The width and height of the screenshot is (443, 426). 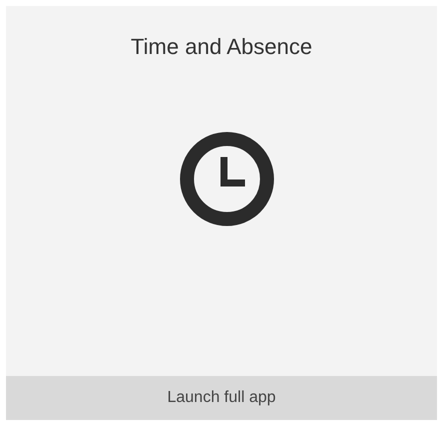 What do you see at coordinates (221, 398) in the screenshot?
I see `launch-app-button: Launch full app` at bounding box center [221, 398].